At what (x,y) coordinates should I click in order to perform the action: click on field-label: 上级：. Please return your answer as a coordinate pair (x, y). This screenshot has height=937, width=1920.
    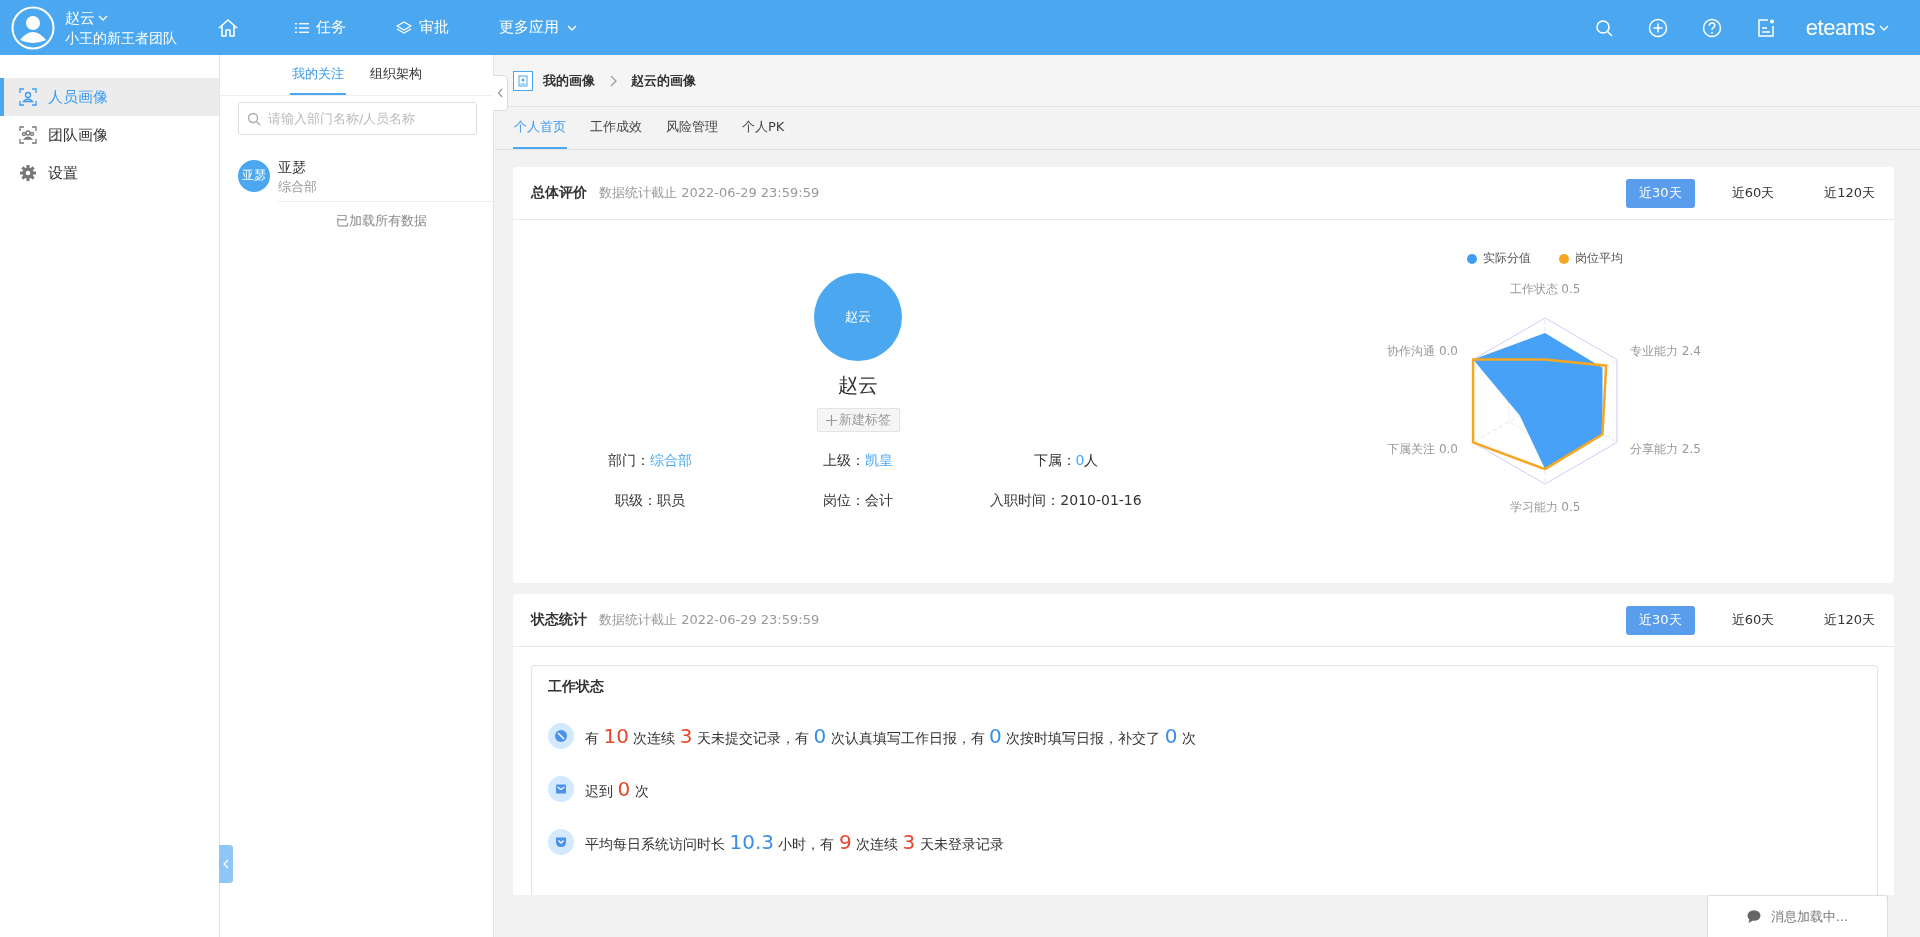
    Looking at the image, I should click on (844, 460).